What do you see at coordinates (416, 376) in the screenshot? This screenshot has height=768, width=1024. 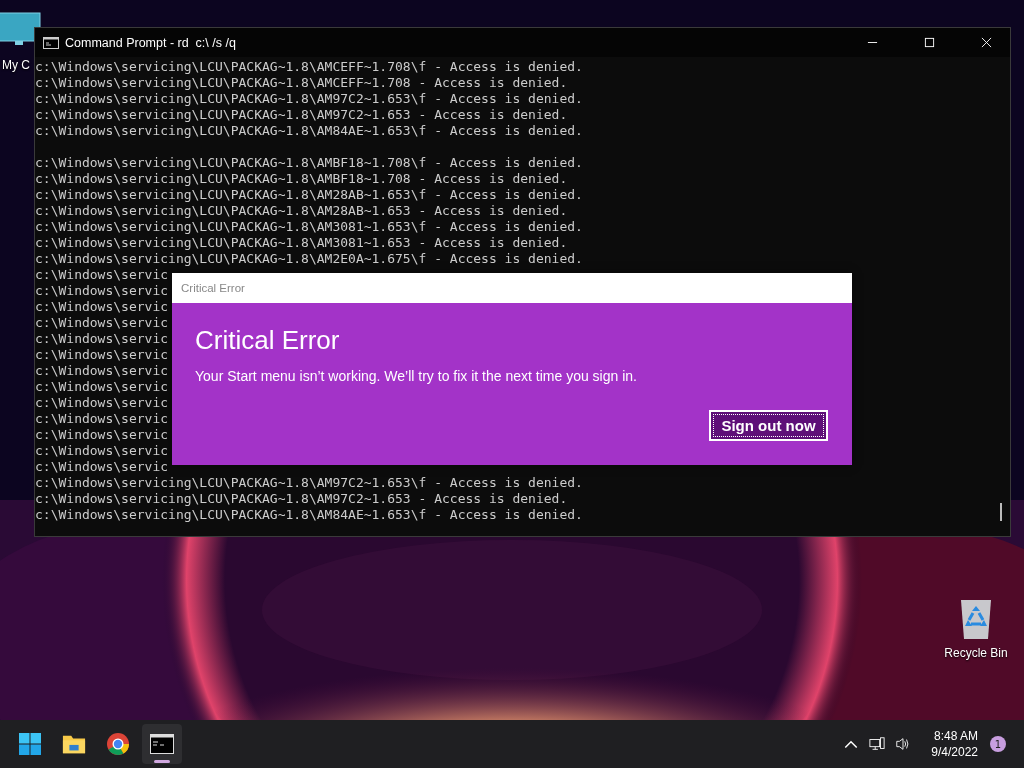 I see `dialog-message: Your Start menu isn’t working. We’ll try to fix it the next time you sign in.` at bounding box center [416, 376].